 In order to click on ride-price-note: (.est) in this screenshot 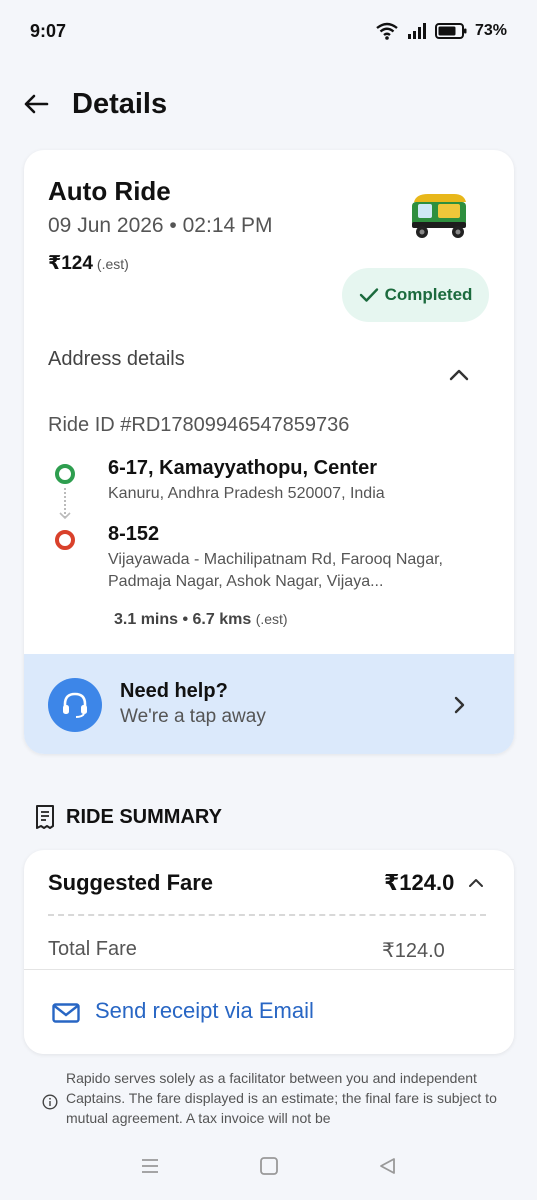, I will do `click(112, 264)`.